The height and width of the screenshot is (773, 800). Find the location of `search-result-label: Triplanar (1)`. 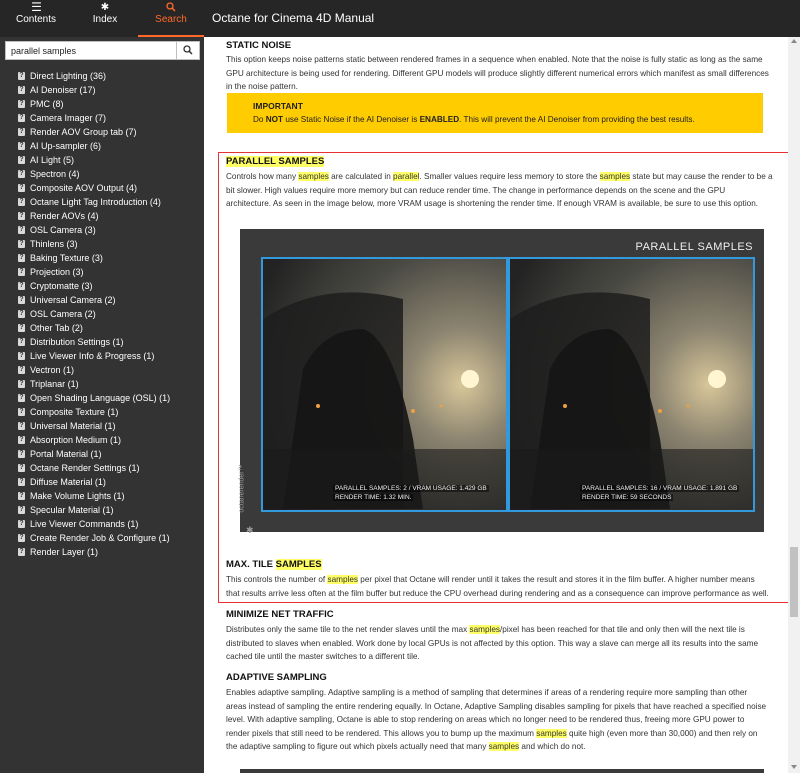

search-result-label: Triplanar (1) is located at coordinates (54, 384).